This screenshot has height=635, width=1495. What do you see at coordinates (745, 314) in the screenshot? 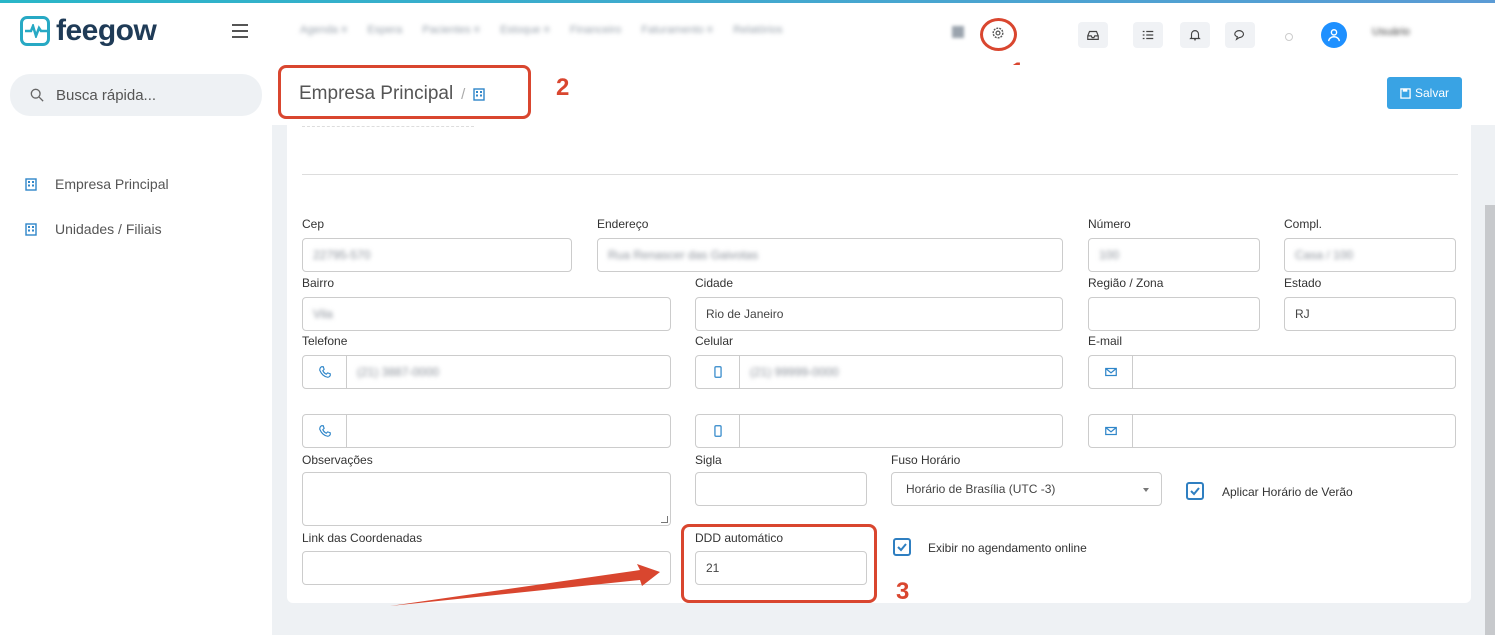
I see `cidade-value: Rio de Janeiro` at bounding box center [745, 314].